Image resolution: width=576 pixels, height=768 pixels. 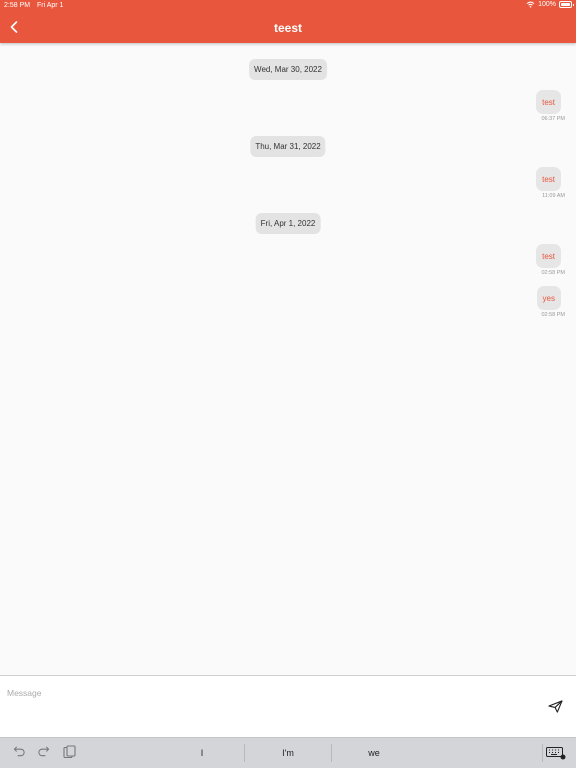 What do you see at coordinates (202, 753) in the screenshot?
I see `suggestion-1: I` at bounding box center [202, 753].